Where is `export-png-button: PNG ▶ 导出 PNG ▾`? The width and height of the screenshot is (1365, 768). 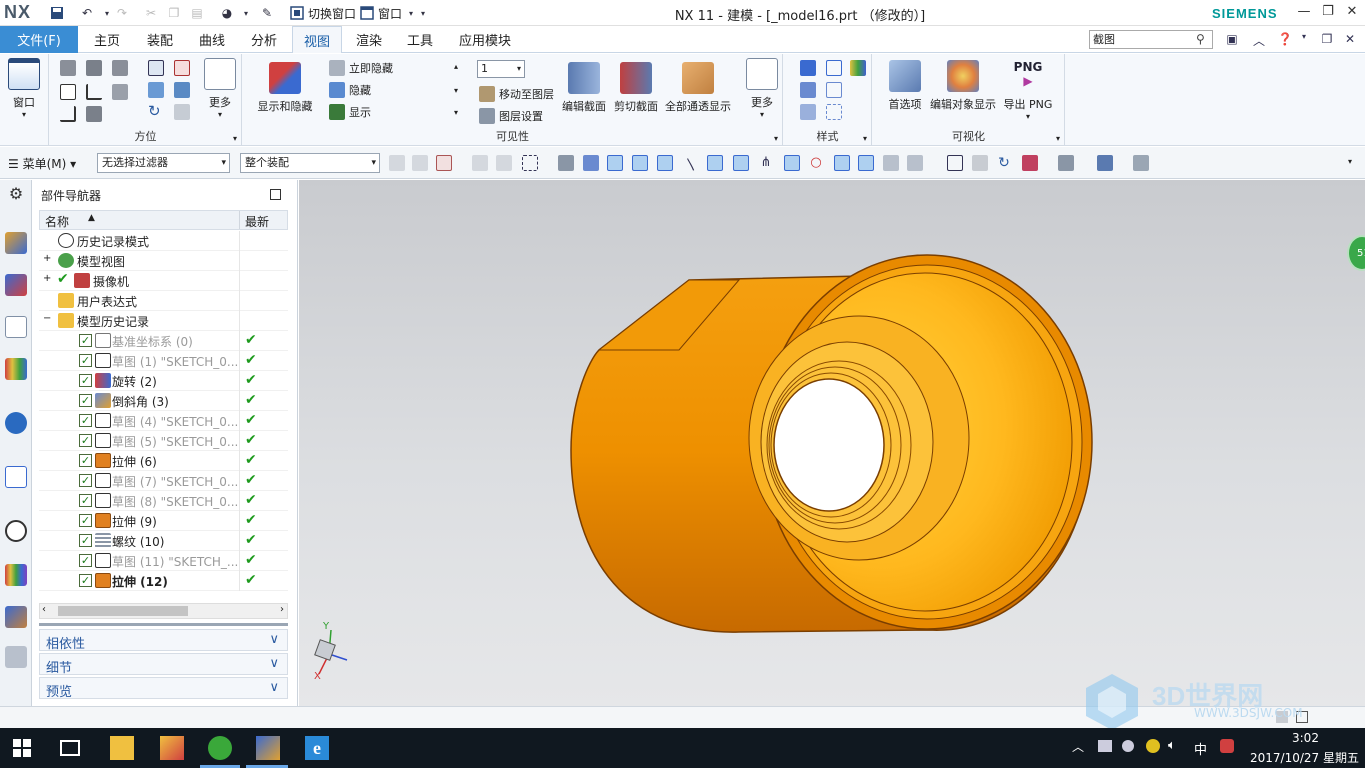 export-png-button: PNG ▶ 导出 PNG ▾ is located at coordinates (1028, 90).